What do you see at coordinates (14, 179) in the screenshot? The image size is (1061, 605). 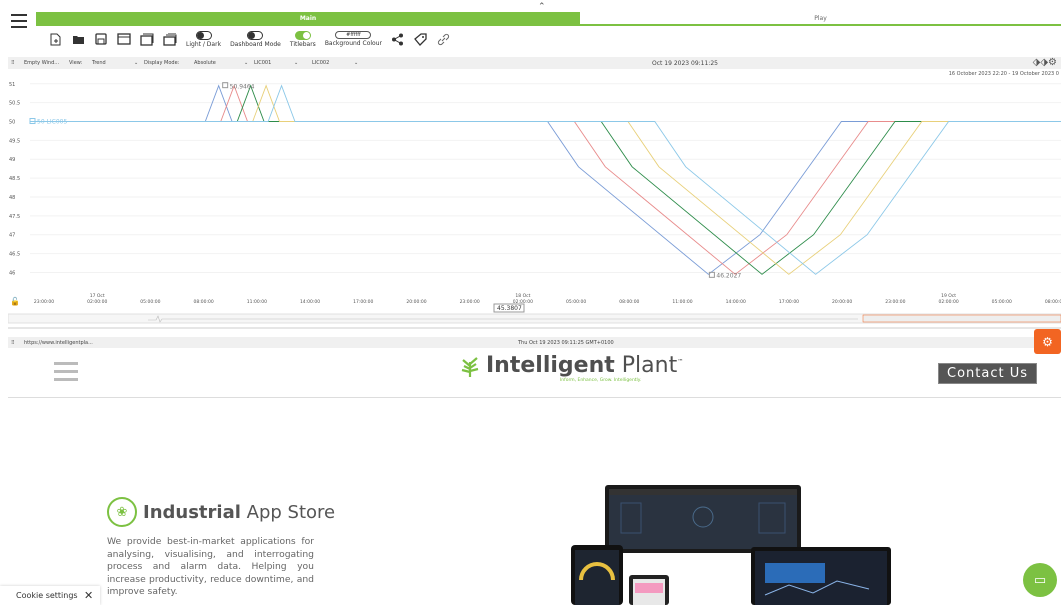 I see `y-tick-label: 48.5` at bounding box center [14, 179].